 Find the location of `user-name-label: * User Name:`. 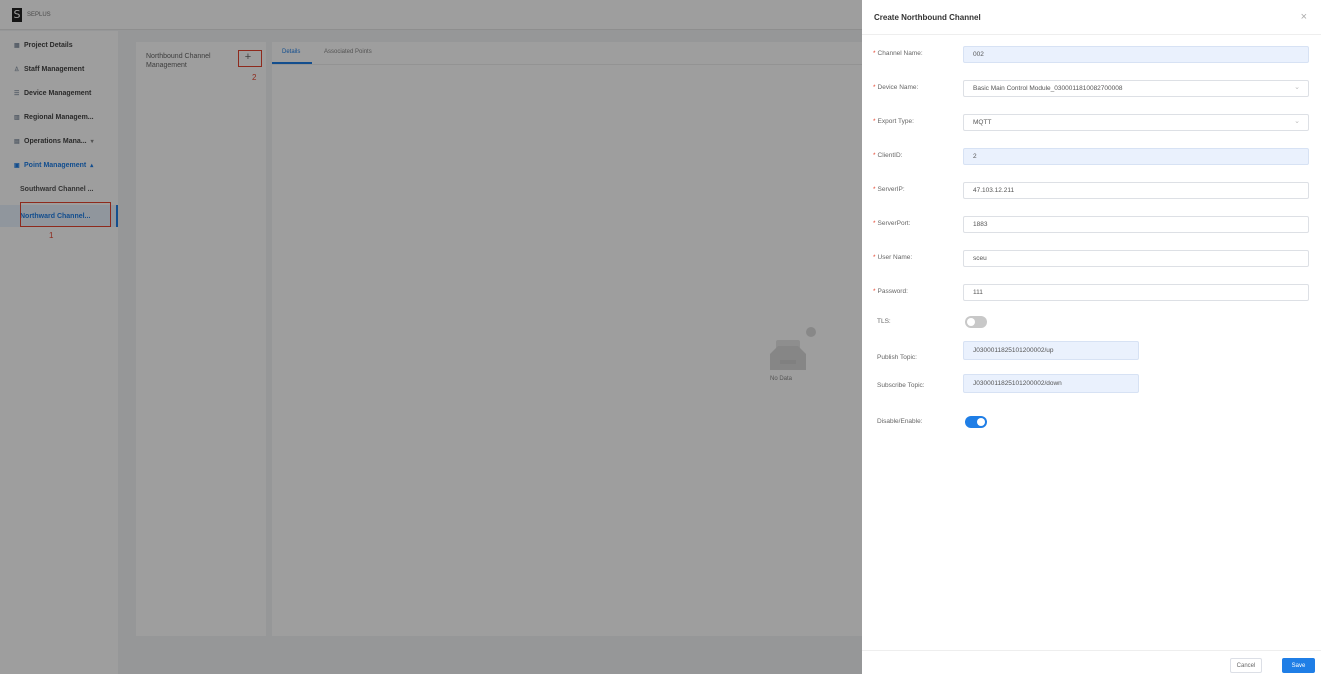

user-name-label: * User Name: is located at coordinates (913, 257).